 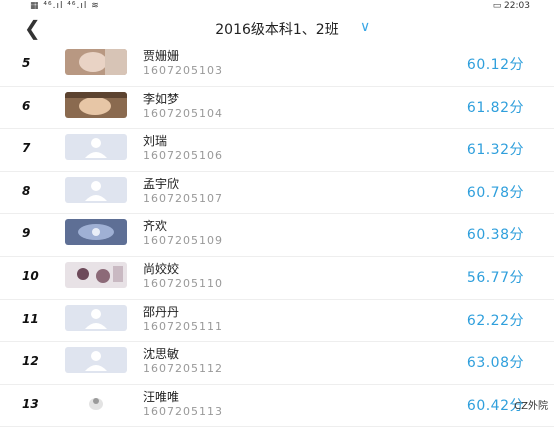 What do you see at coordinates (531, 406) in the screenshot?
I see `watermark: CZ外院` at bounding box center [531, 406].